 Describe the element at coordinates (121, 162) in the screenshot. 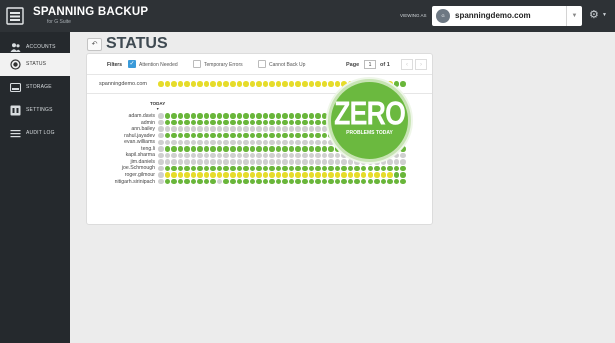

I see `user-row-label: jim.daniels` at that location.